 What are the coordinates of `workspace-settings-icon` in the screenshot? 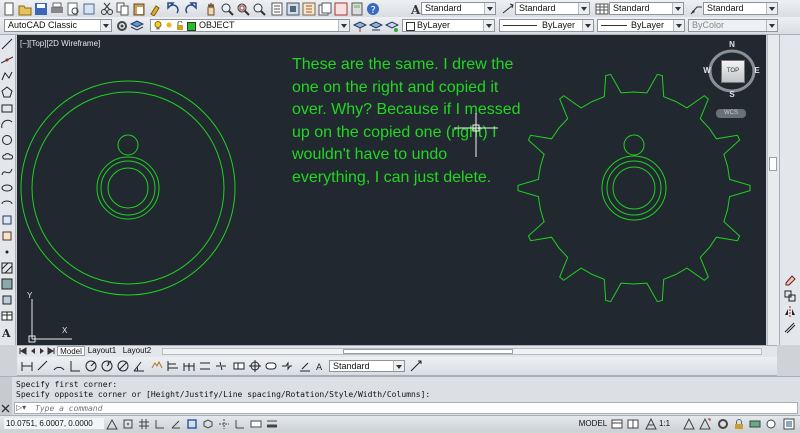 It's located at (122, 26).